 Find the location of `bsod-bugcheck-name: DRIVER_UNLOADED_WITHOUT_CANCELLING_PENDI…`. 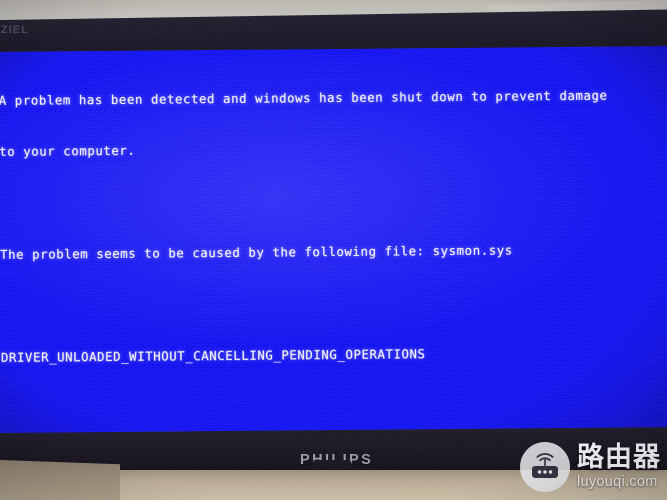

bsod-bugcheck-name: DRIVER_UNLOADED_WITHOUT_CANCELLING_PENDI… is located at coordinates (213, 355).